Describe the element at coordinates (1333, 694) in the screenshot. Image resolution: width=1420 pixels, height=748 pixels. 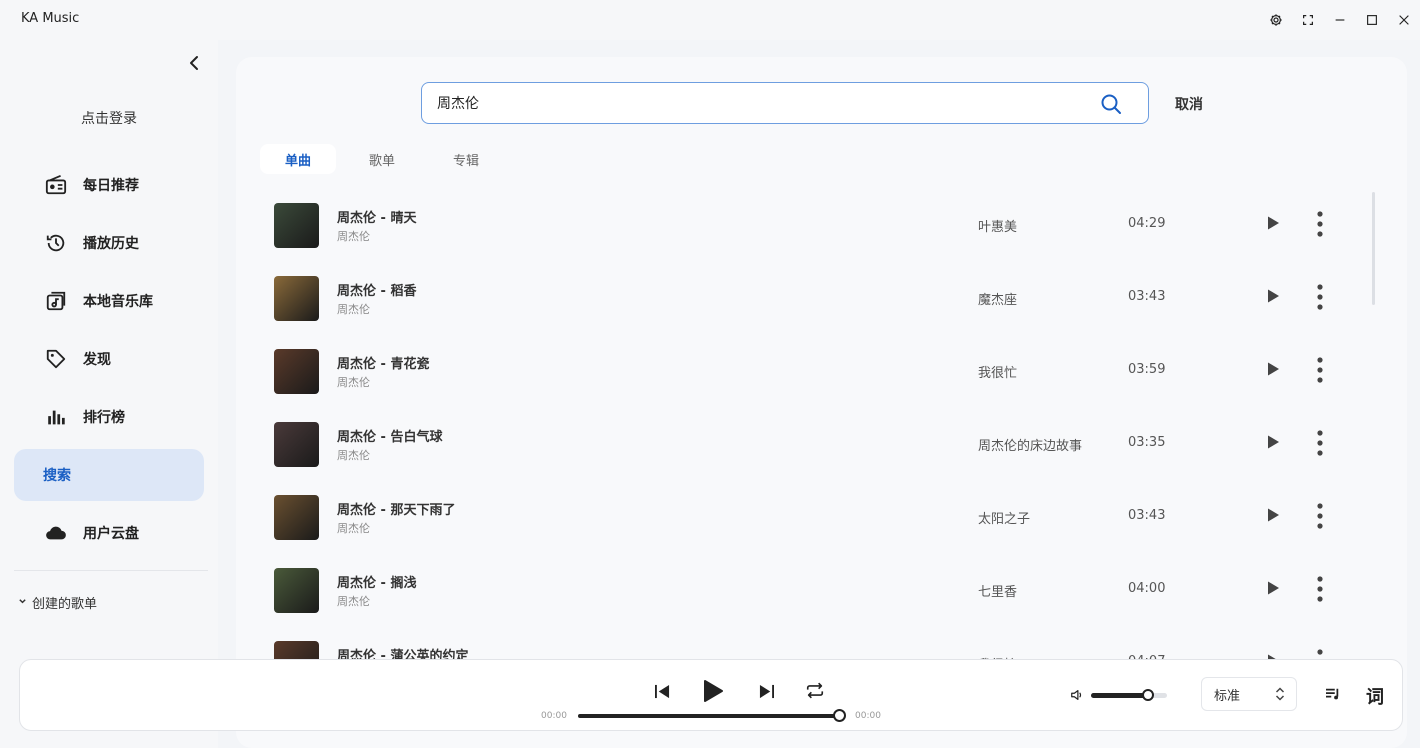
I see `playlist-queue-icon` at that location.